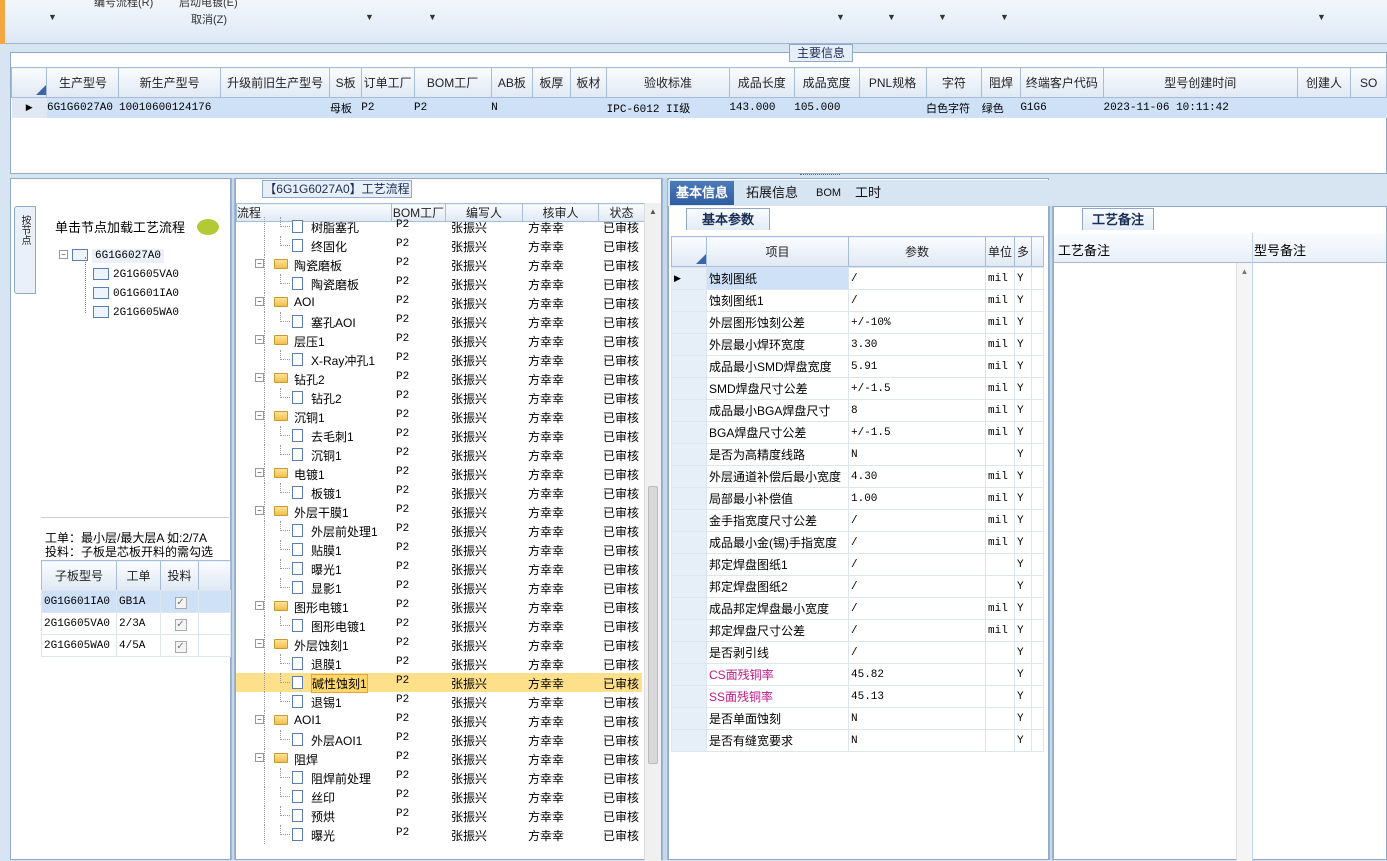  What do you see at coordinates (439, 701) in the screenshot?
I see `flow-row: 退锡1 P2 张振兴 方幸幸 已审核` at bounding box center [439, 701].